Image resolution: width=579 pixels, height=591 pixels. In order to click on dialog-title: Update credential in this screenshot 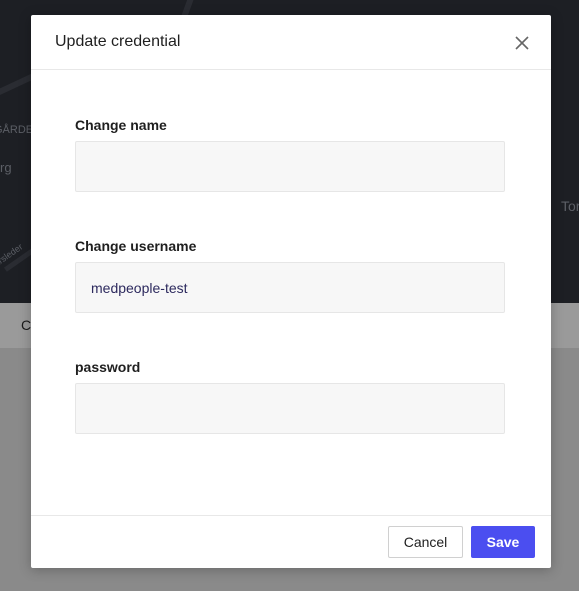, I will do `click(118, 41)`.